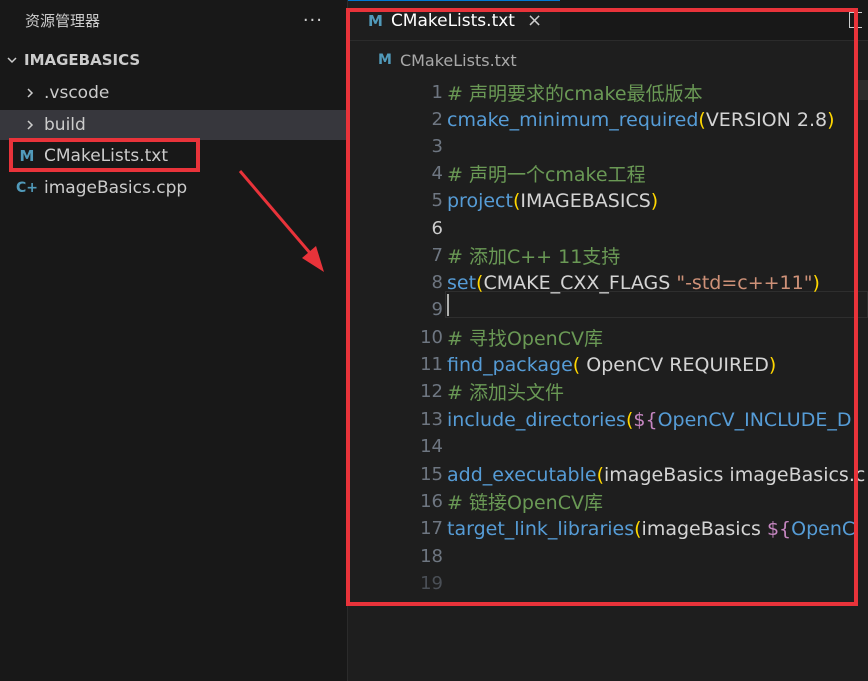  Describe the element at coordinates (116, 188) in the screenshot. I see `tree-item-label: imageBasics.cpp` at that location.